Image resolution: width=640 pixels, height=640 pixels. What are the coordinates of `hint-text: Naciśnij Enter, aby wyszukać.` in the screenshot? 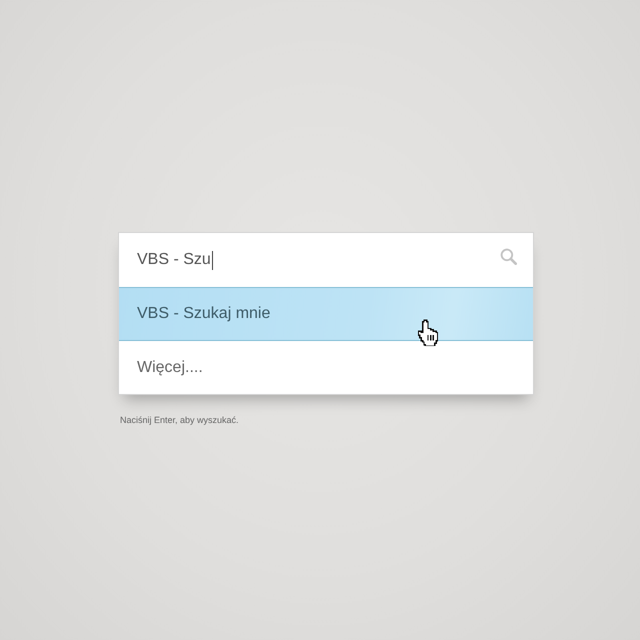 It's located at (180, 420).